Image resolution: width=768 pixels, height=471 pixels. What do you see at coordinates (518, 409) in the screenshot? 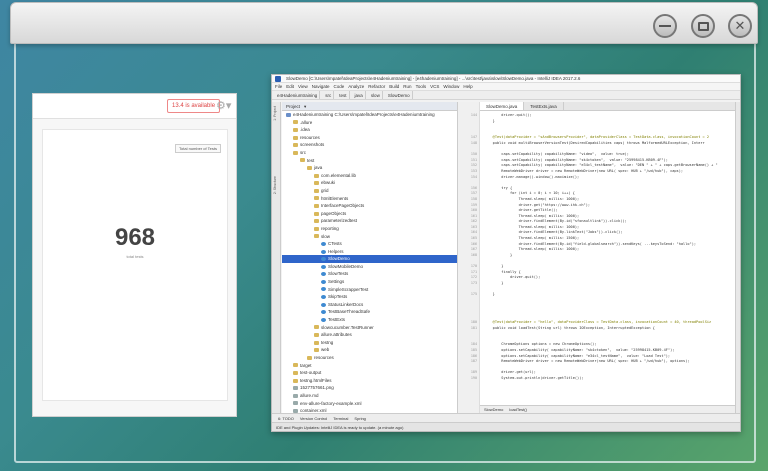
I see `editor-breadcrumb-item: loadTest()` at bounding box center [518, 409].